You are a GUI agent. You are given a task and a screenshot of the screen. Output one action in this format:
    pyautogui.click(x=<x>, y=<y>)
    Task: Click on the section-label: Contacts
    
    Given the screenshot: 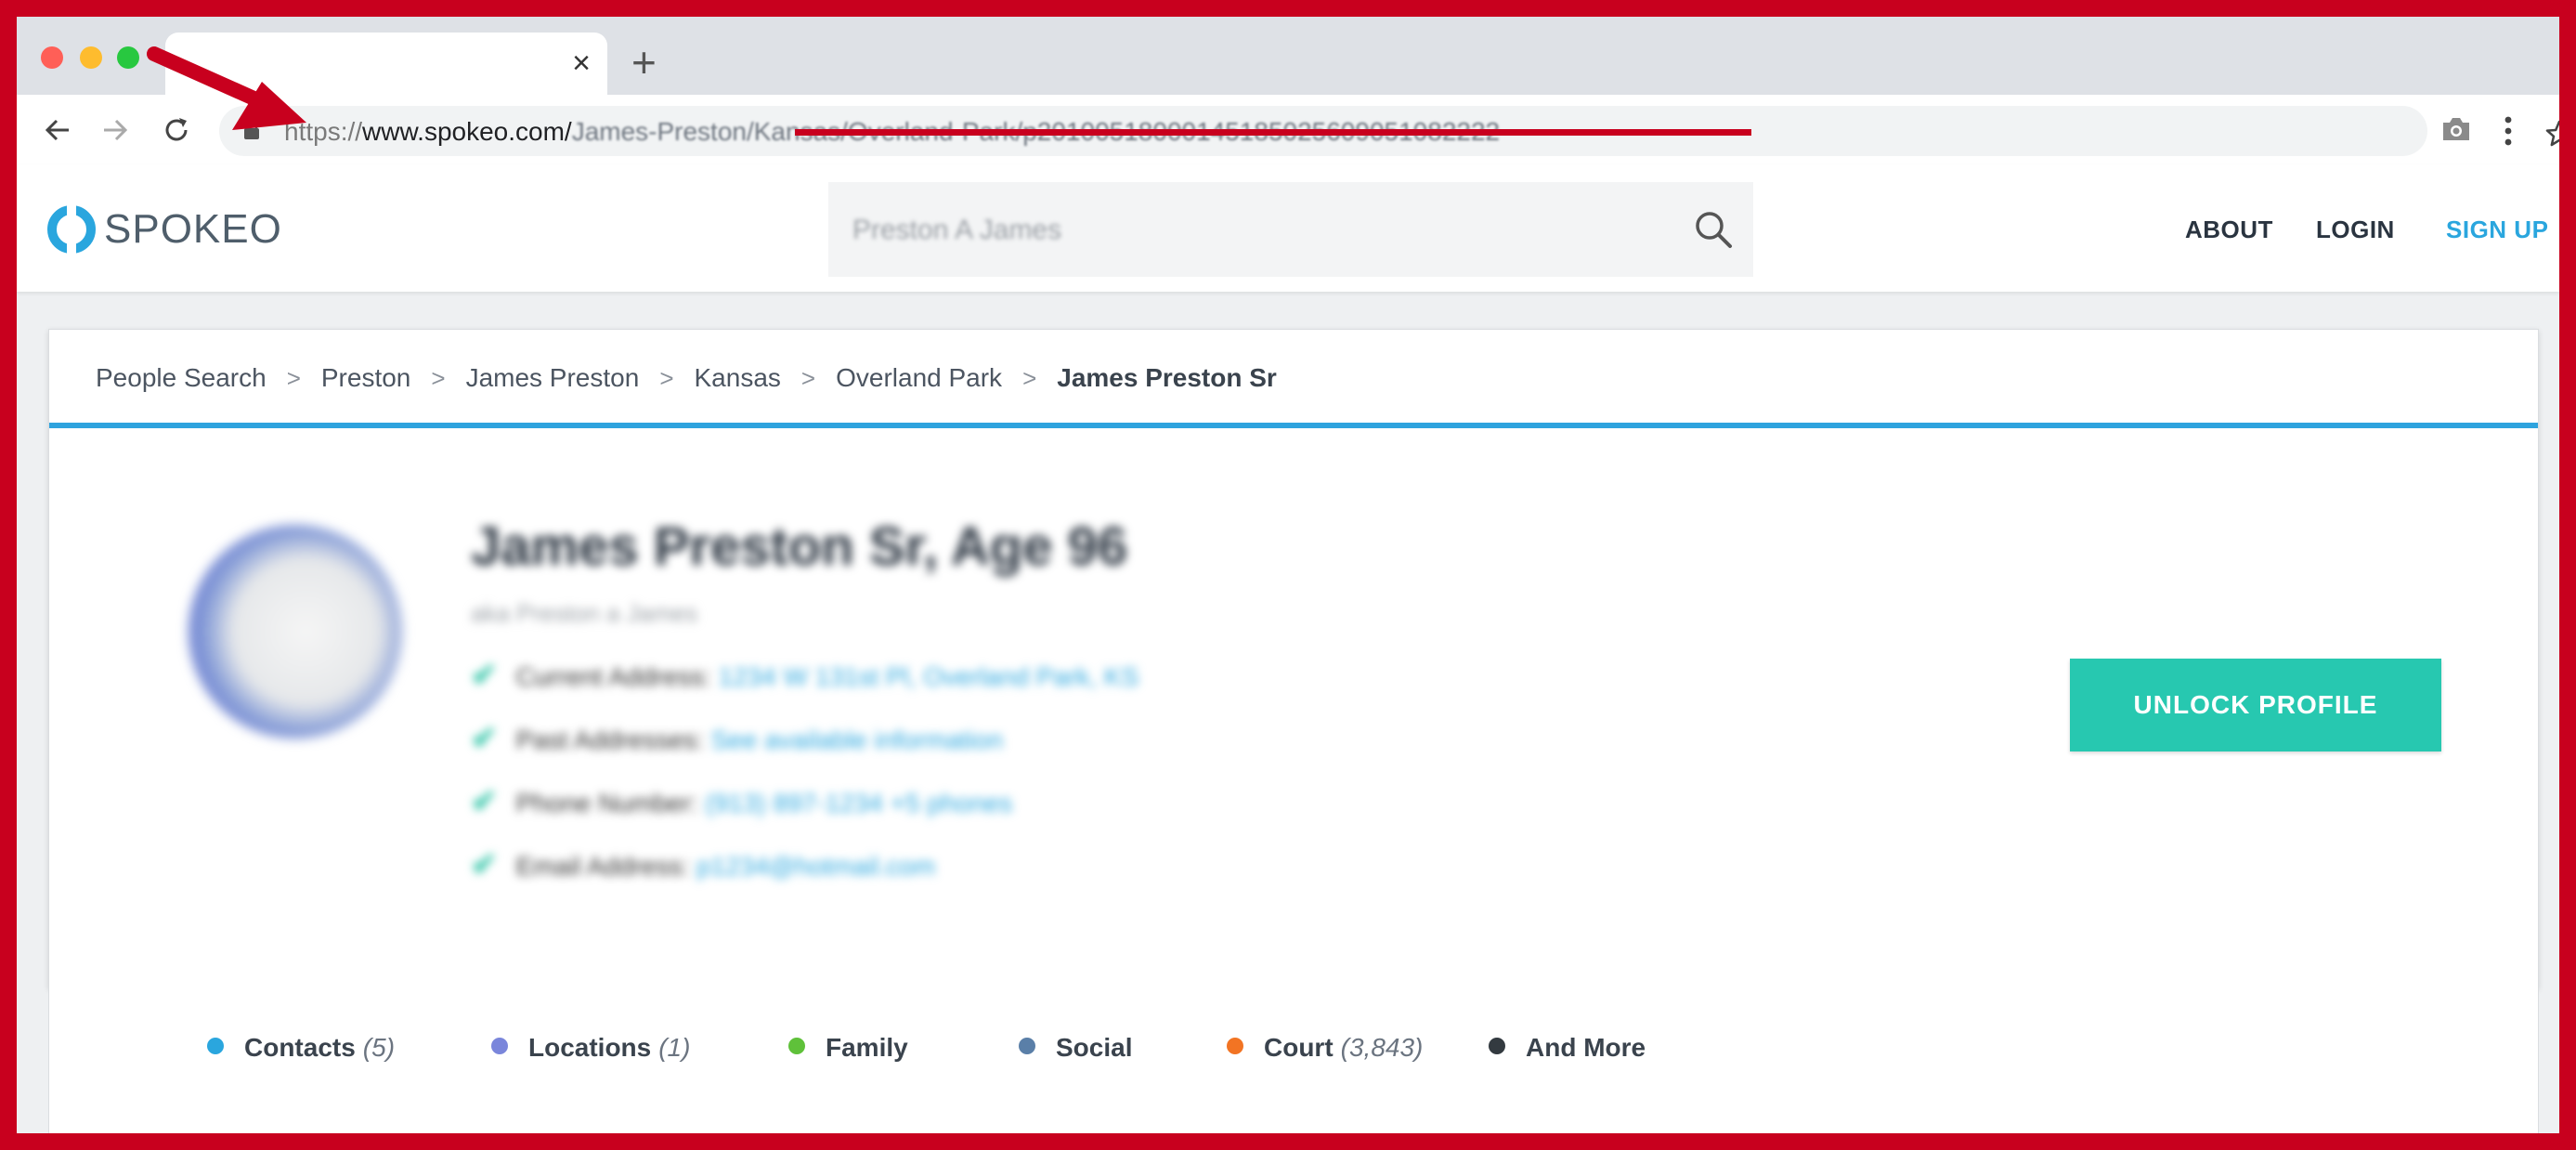 What is the action you would take?
    pyautogui.click(x=300, y=1047)
    